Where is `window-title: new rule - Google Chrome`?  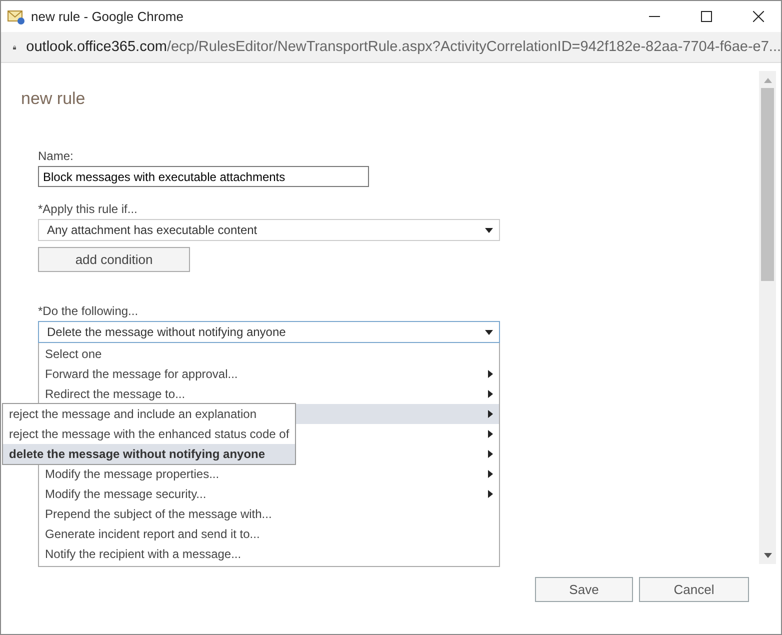 window-title: new rule - Google Chrome is located at coordinates (107, 16).